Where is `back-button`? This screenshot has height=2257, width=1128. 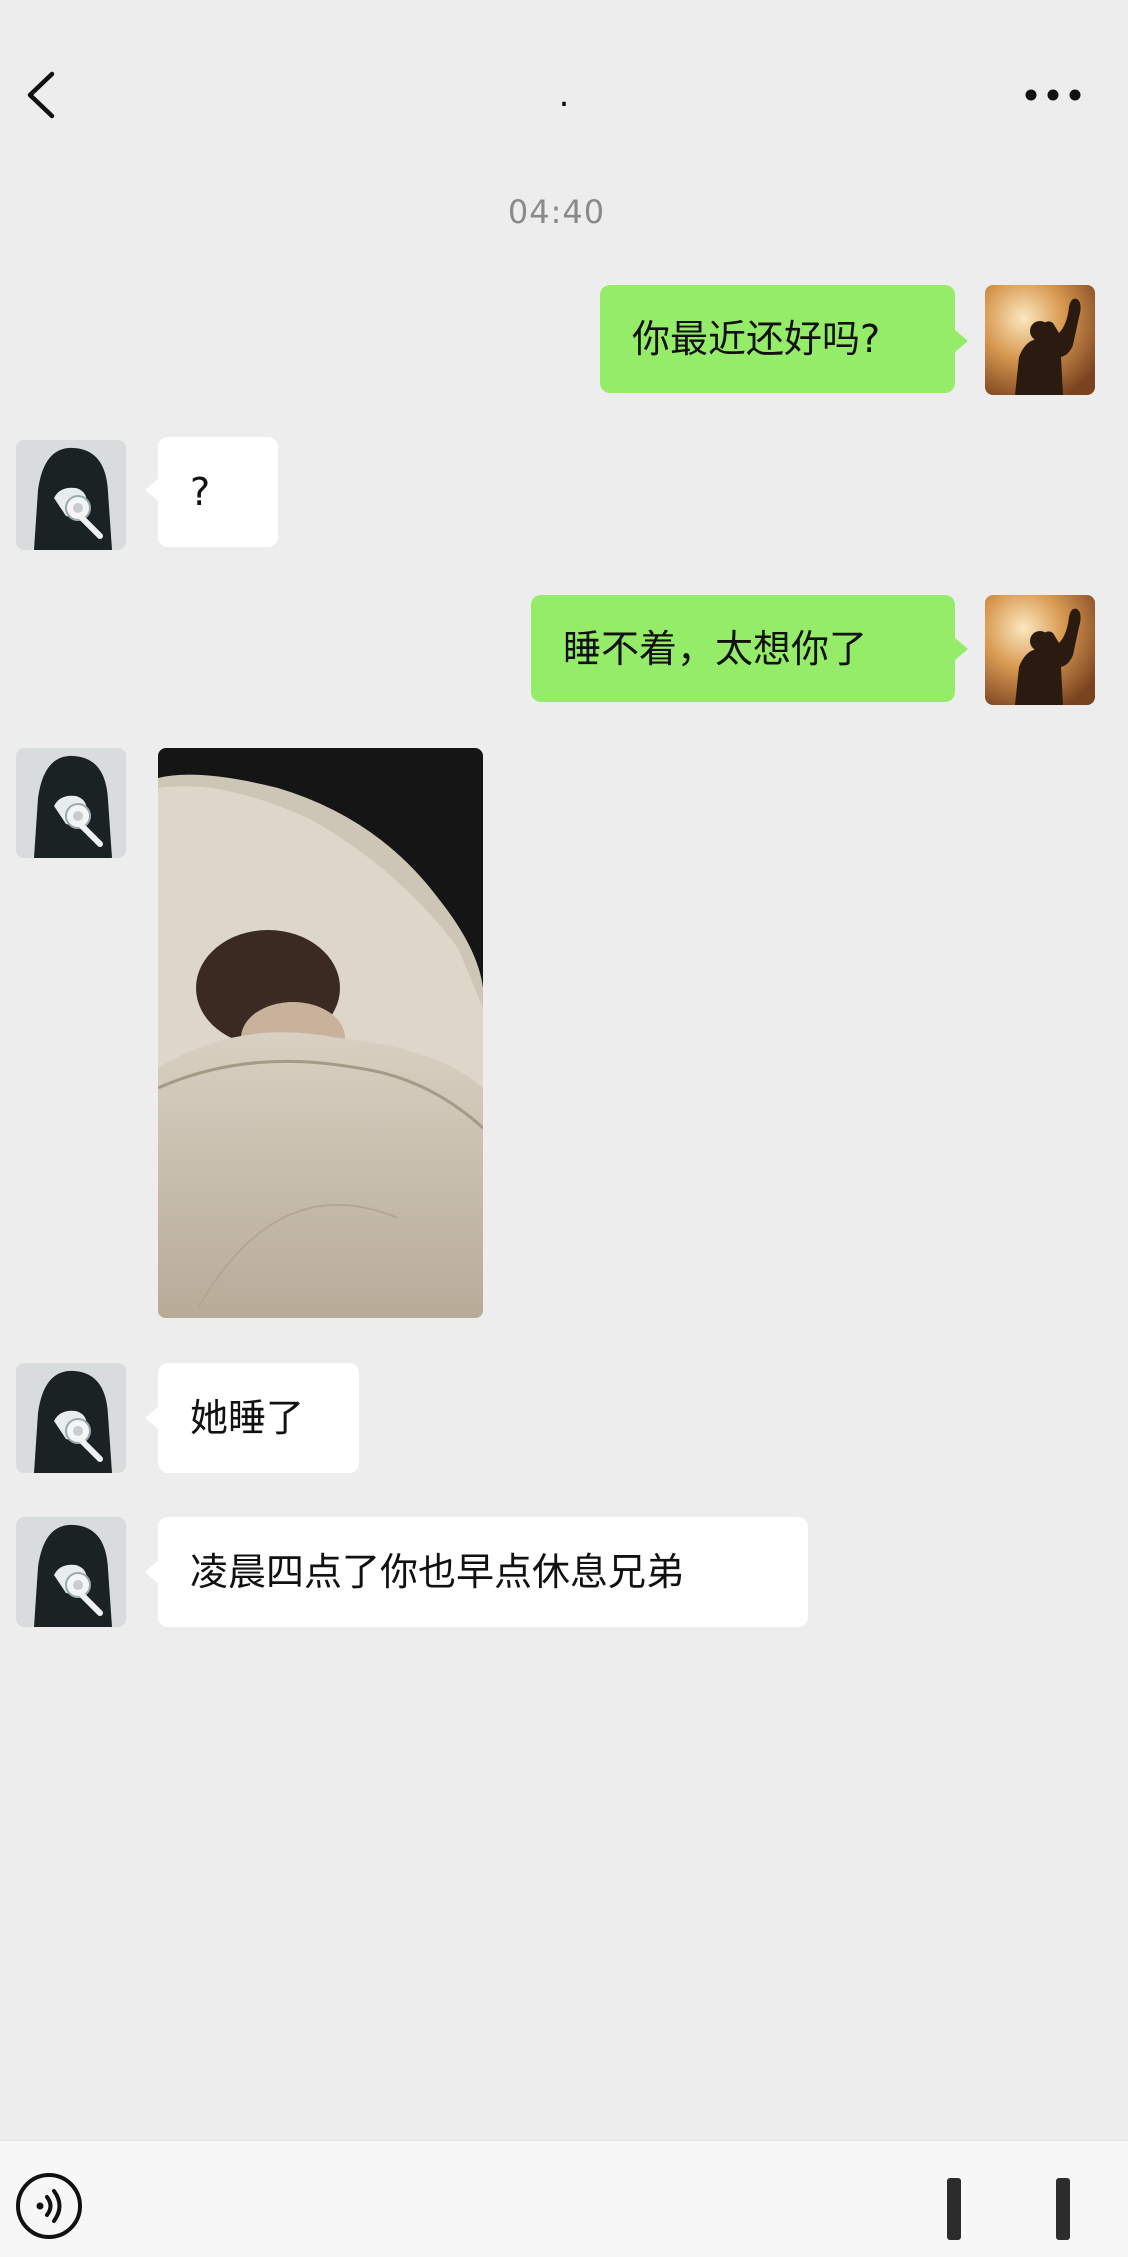 back-button is located at coordinates (42, 95).